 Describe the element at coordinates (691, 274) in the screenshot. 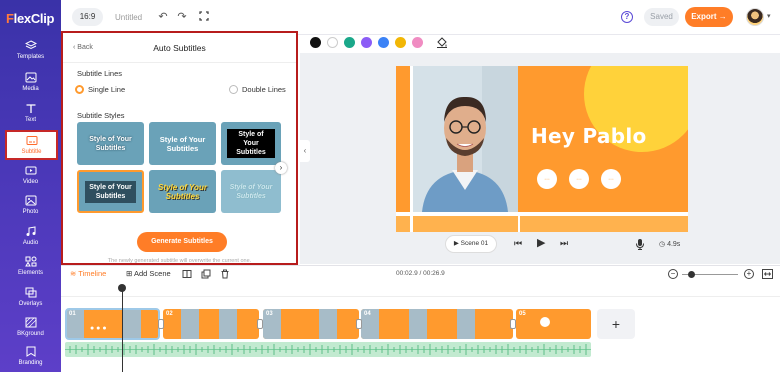

I see `zoom-slider-thumb` at that location.